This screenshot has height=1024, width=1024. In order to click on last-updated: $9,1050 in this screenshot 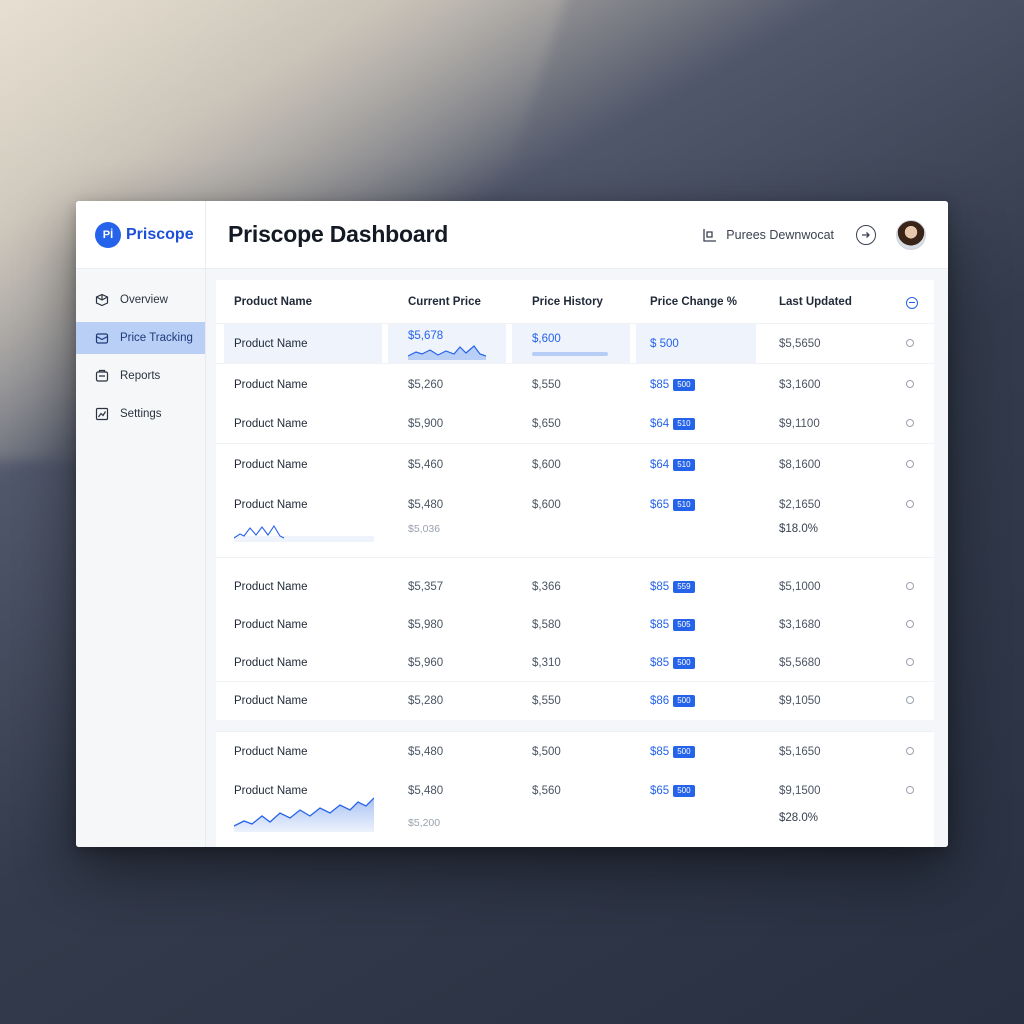, I will do `click(800, 701)`.